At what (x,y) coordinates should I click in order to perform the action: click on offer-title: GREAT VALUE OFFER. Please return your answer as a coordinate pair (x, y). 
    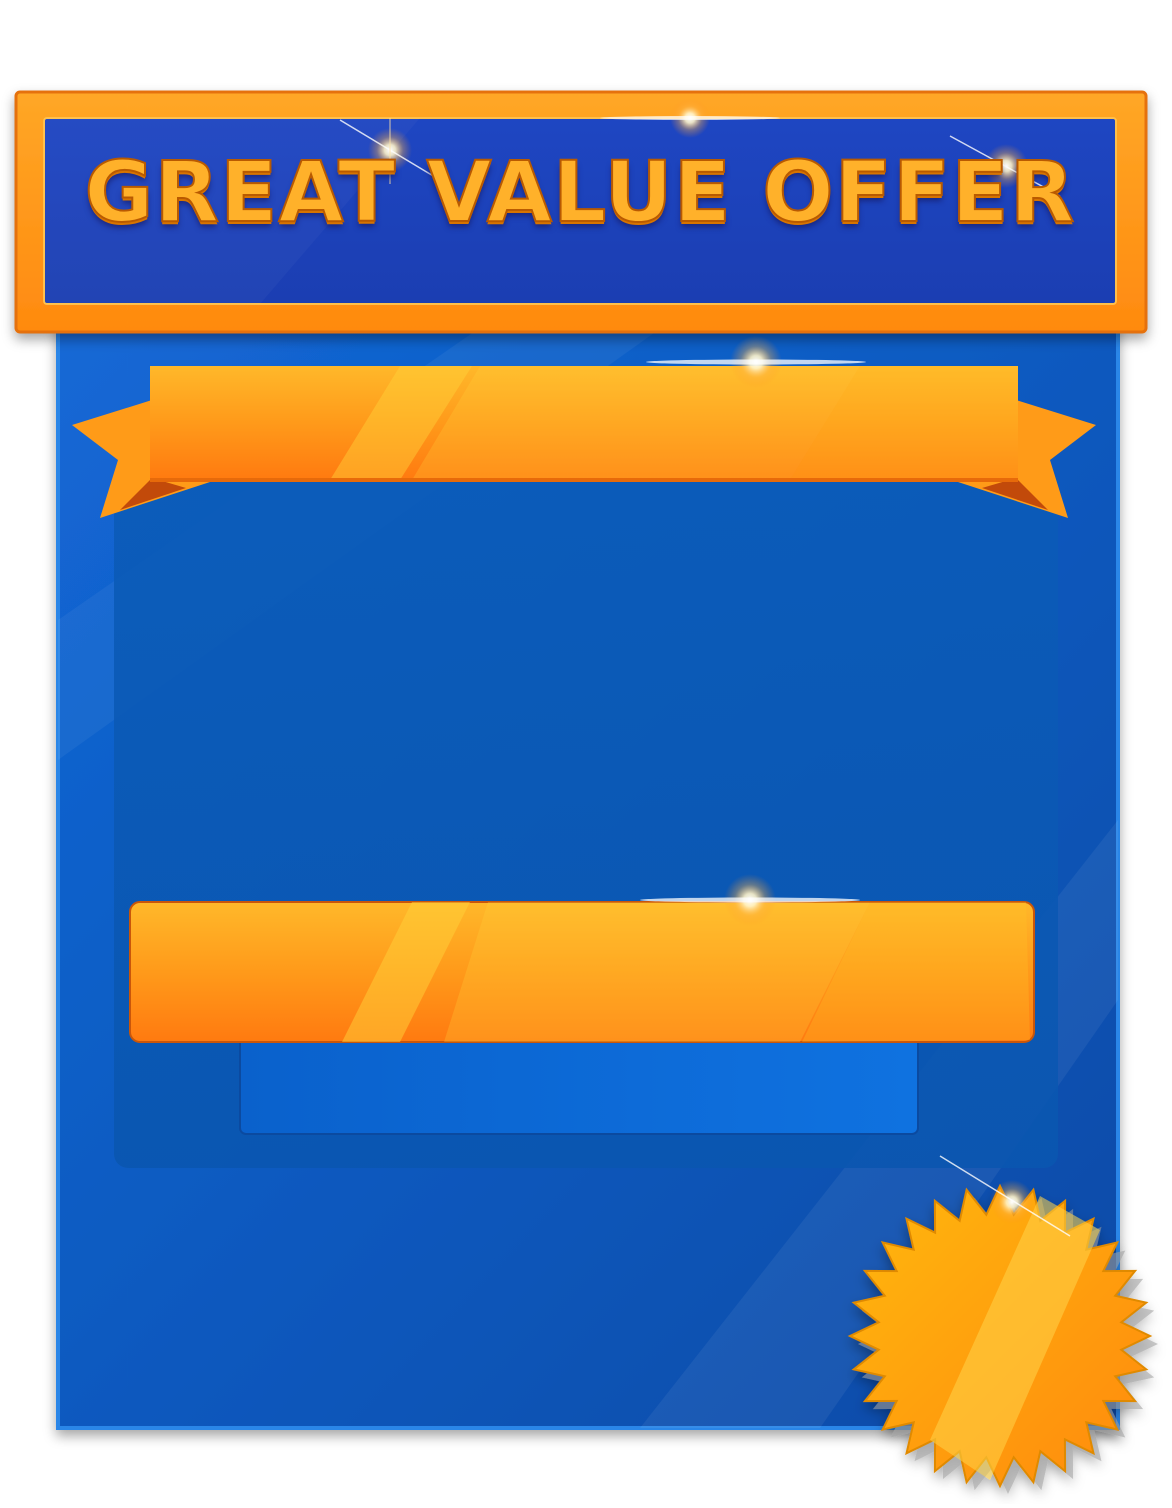
    Looking at the image, I should click on (580, 192).